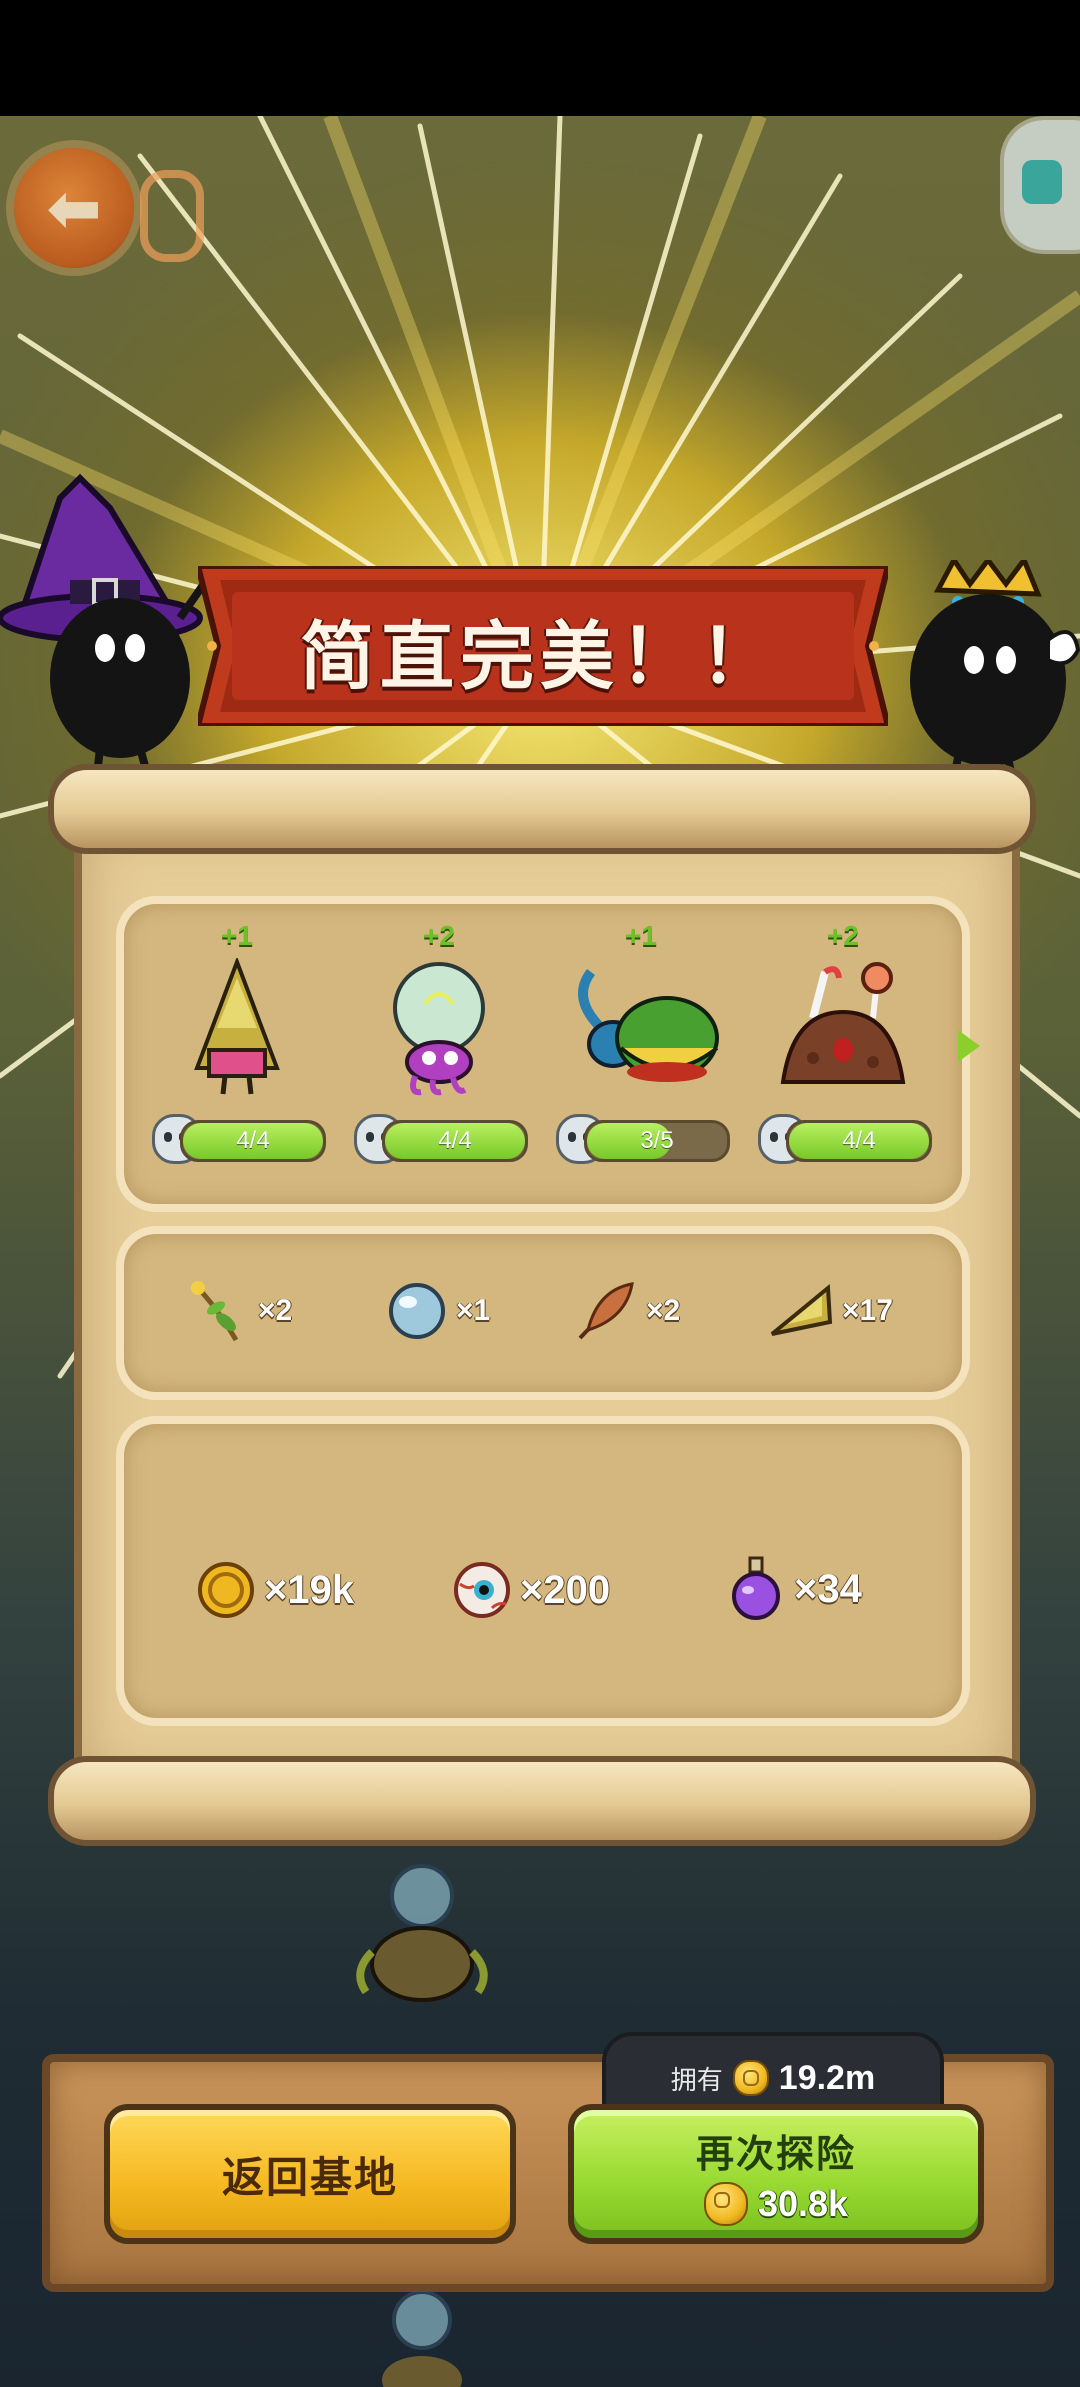 The height and width of the screenshot is (2387, 1080). Describe the element at coordinates (417, 1311) in the screenshot. I see `pearl-icon` at that location.